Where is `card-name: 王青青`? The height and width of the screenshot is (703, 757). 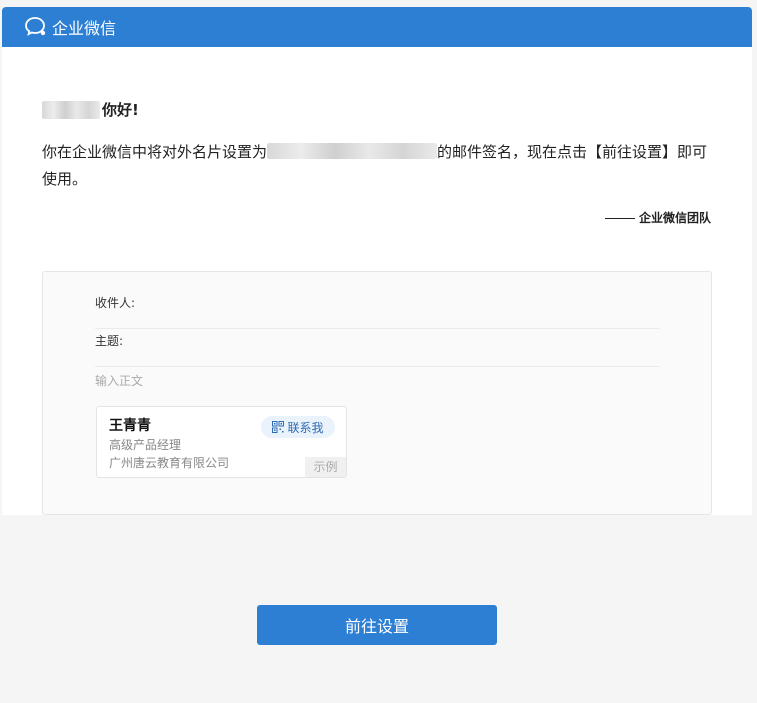
card-name: 王青青 is located at coordinates (130, 426).